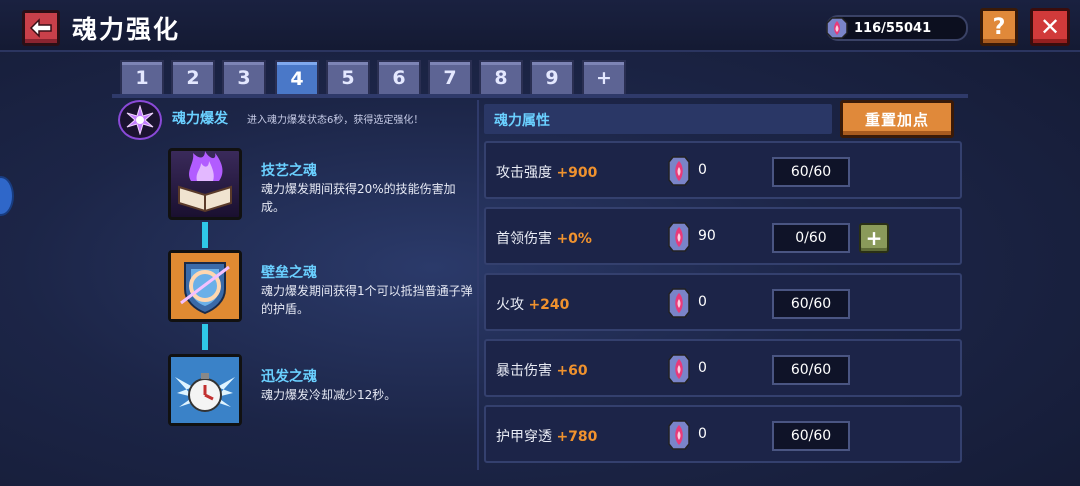 Image resolution: width=1080 pixels, height=486 pixels. I want to click on tab-7: 7, so click(450, 77).